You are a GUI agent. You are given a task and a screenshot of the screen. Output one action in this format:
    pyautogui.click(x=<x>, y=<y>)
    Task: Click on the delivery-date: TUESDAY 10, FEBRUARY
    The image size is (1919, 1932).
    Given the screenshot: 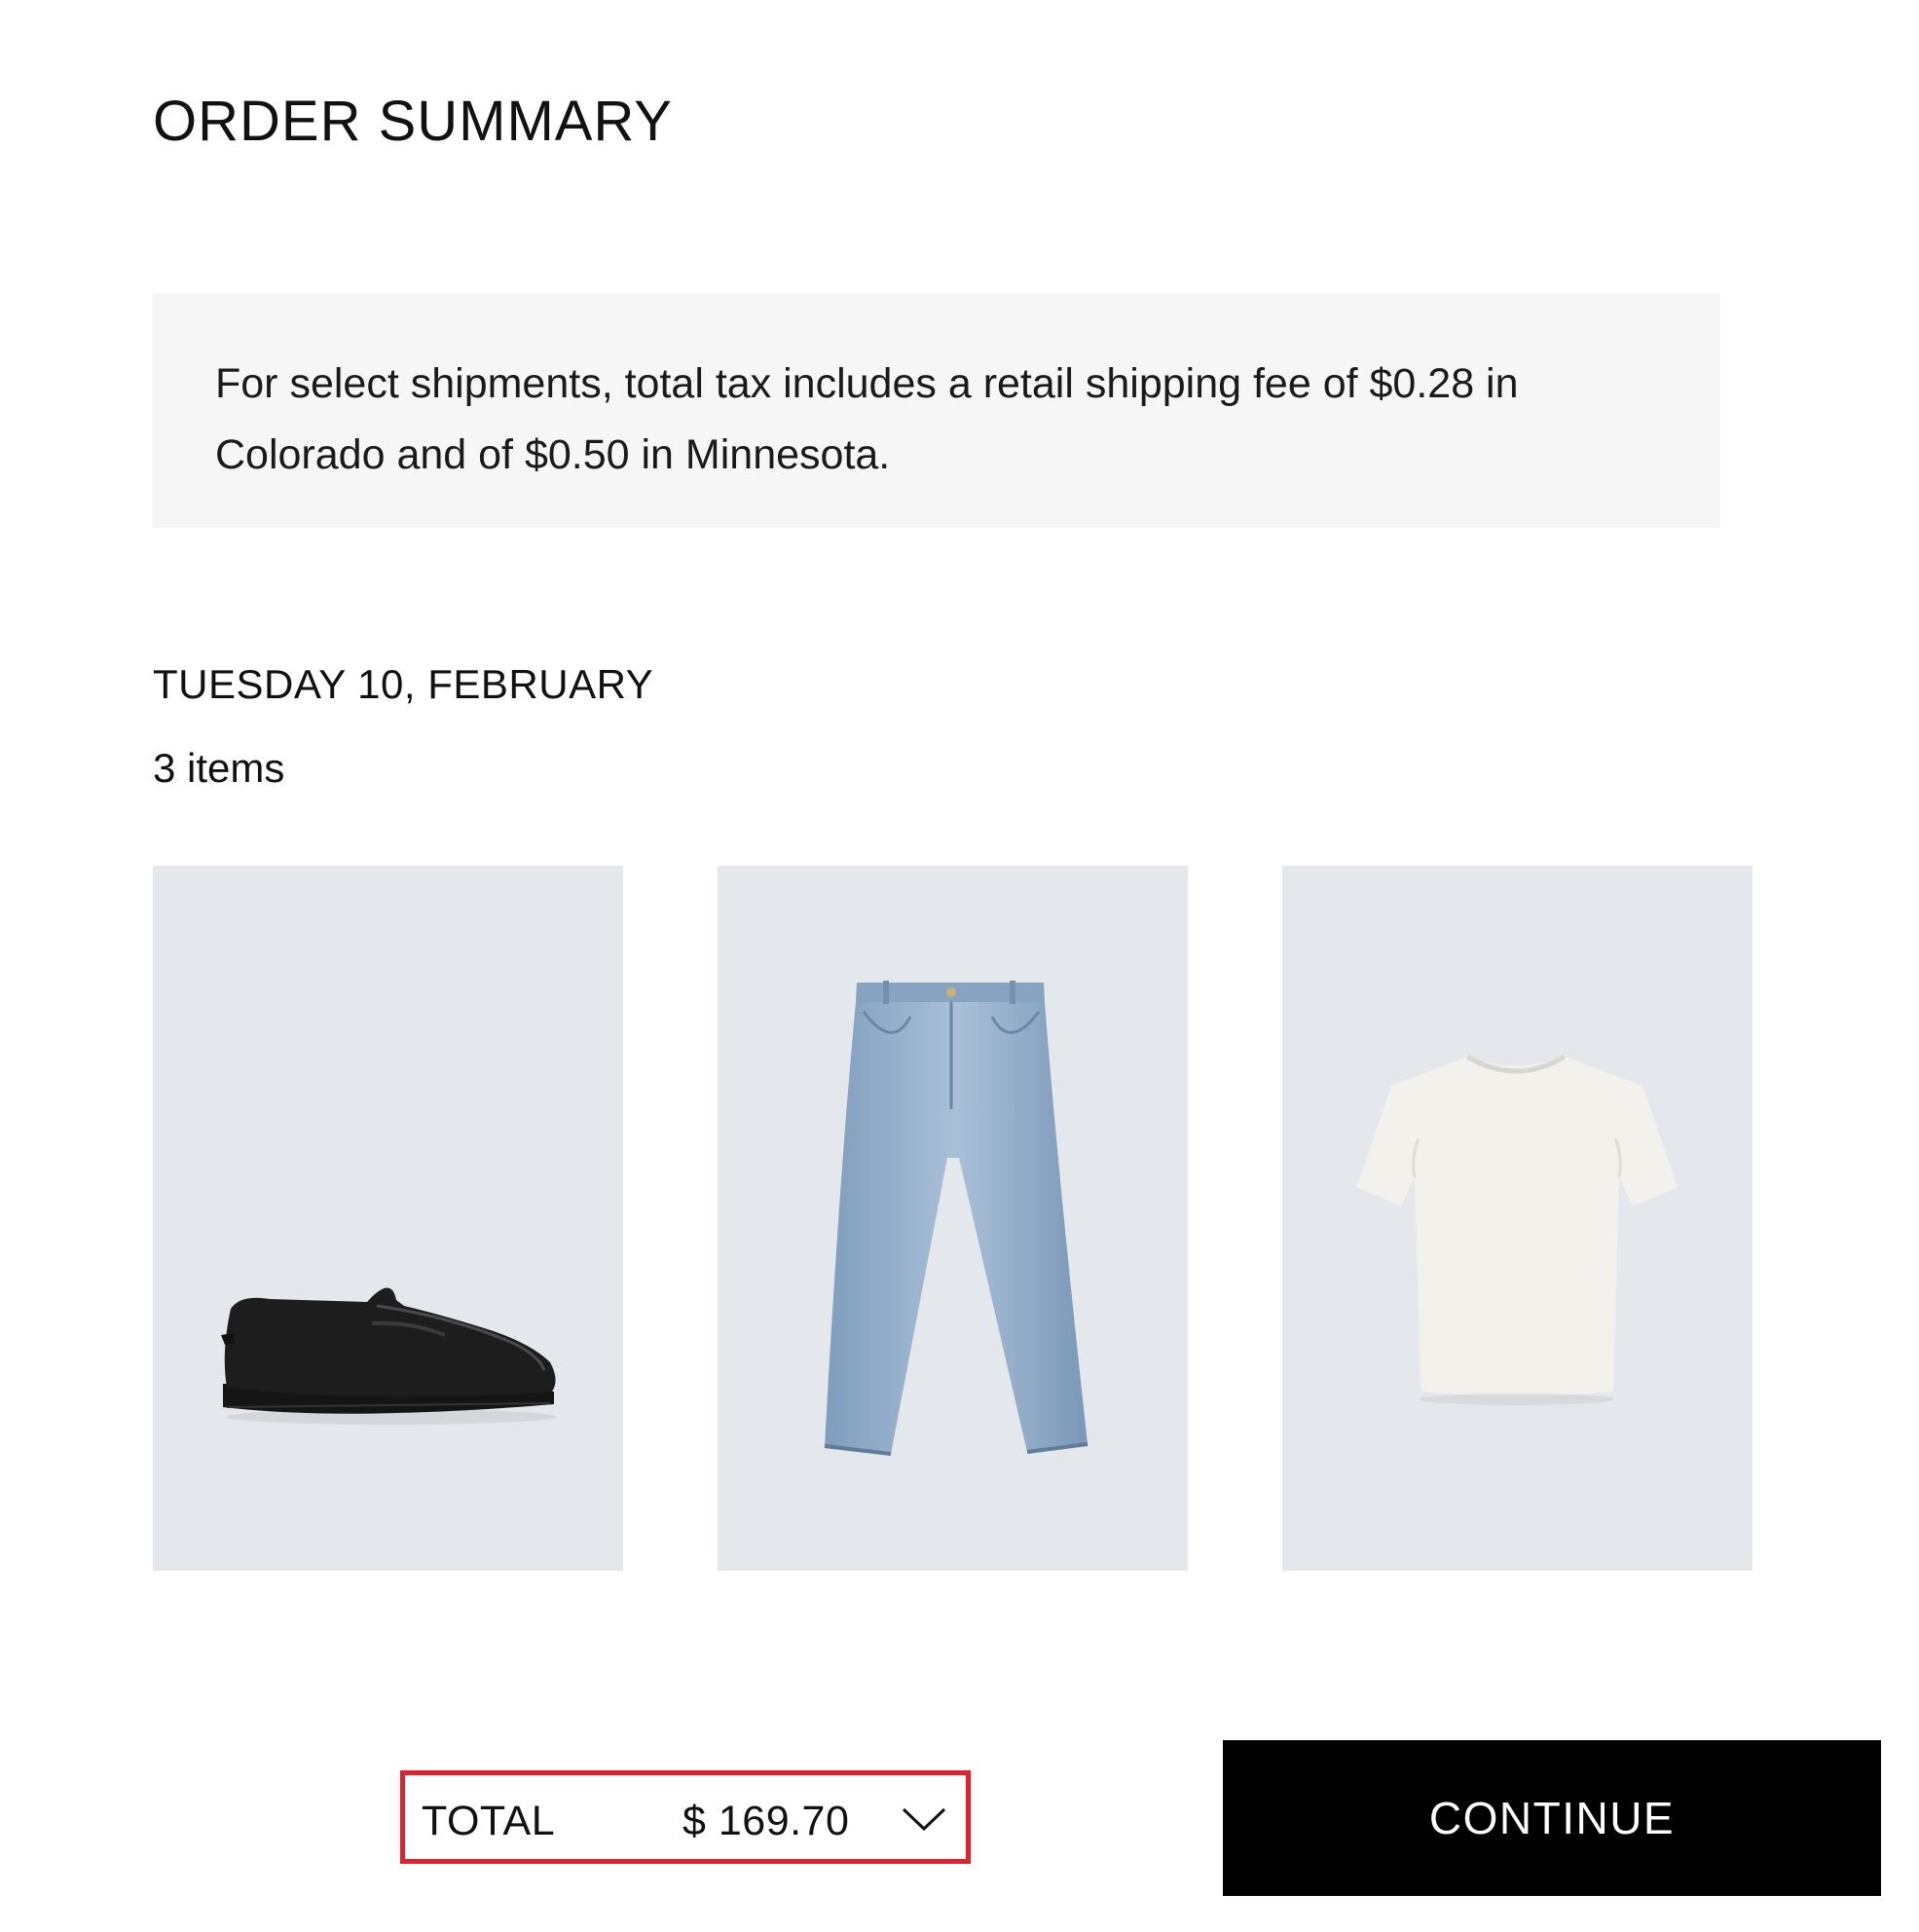 What is the action you would take?
    pyautogui.click(x=403, y=684)
    